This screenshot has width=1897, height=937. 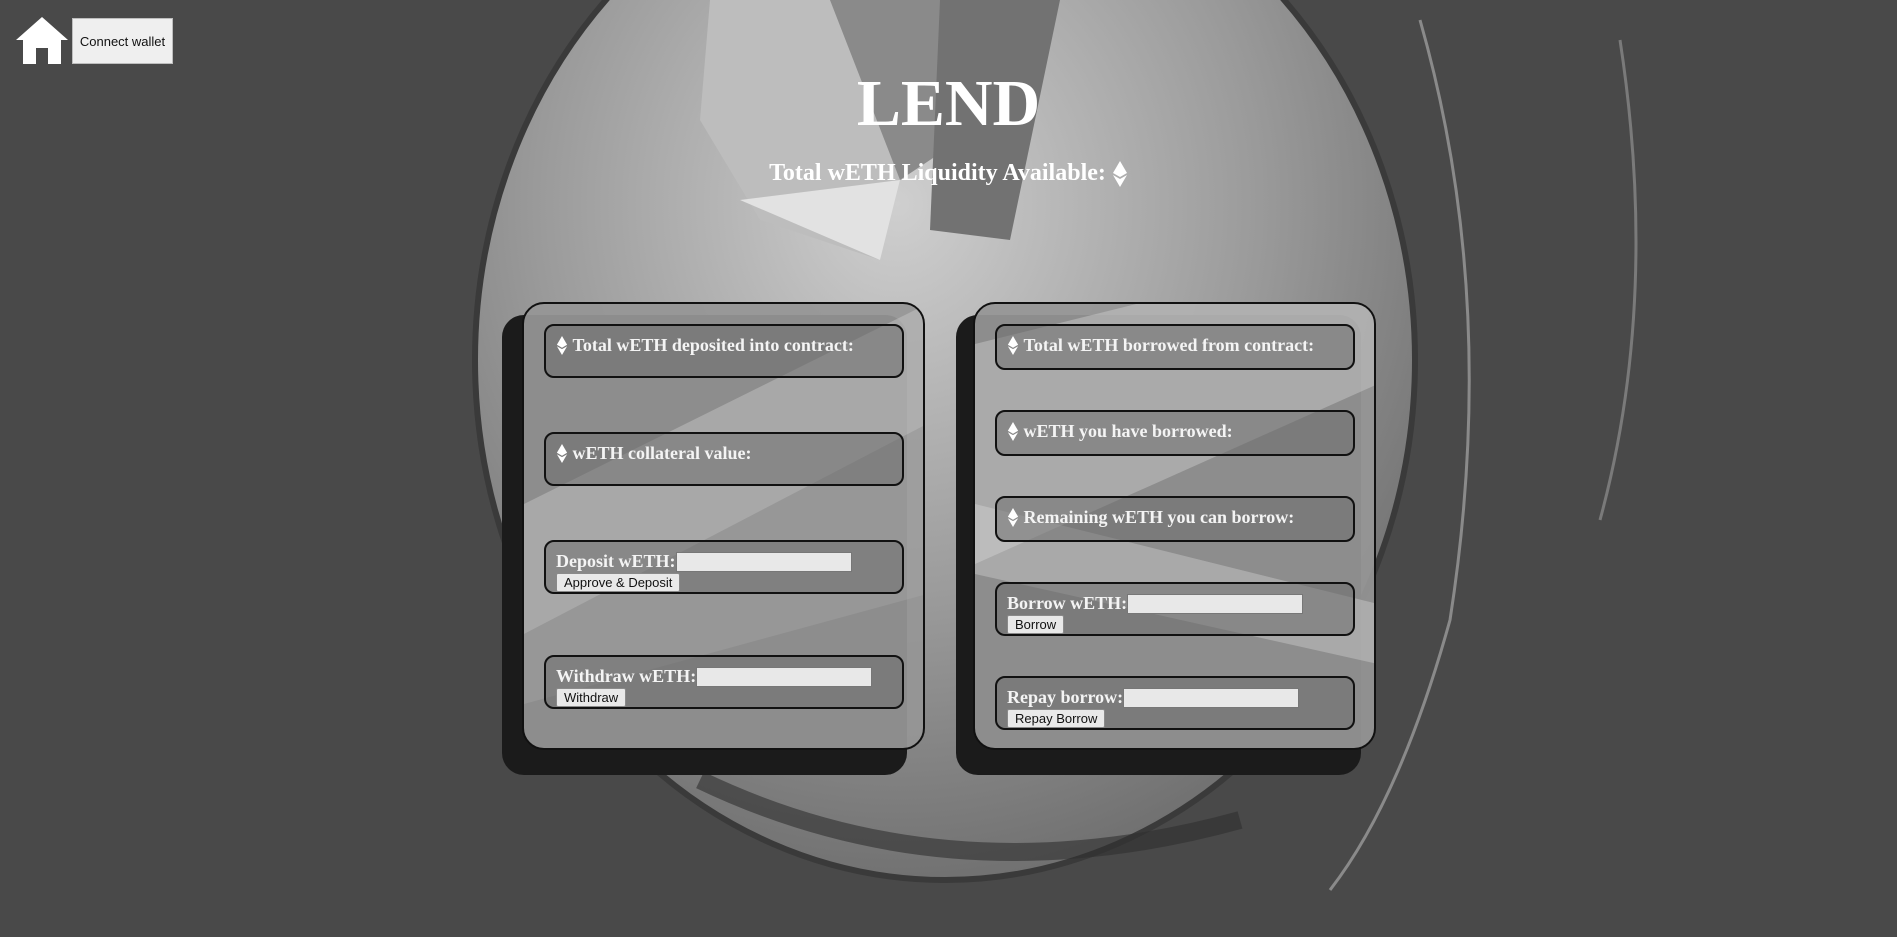 What do you see at coordinates (1036, 625) in the screenshot?
I see `borrow-button: Borrow` at bounding box center [1036, 625].